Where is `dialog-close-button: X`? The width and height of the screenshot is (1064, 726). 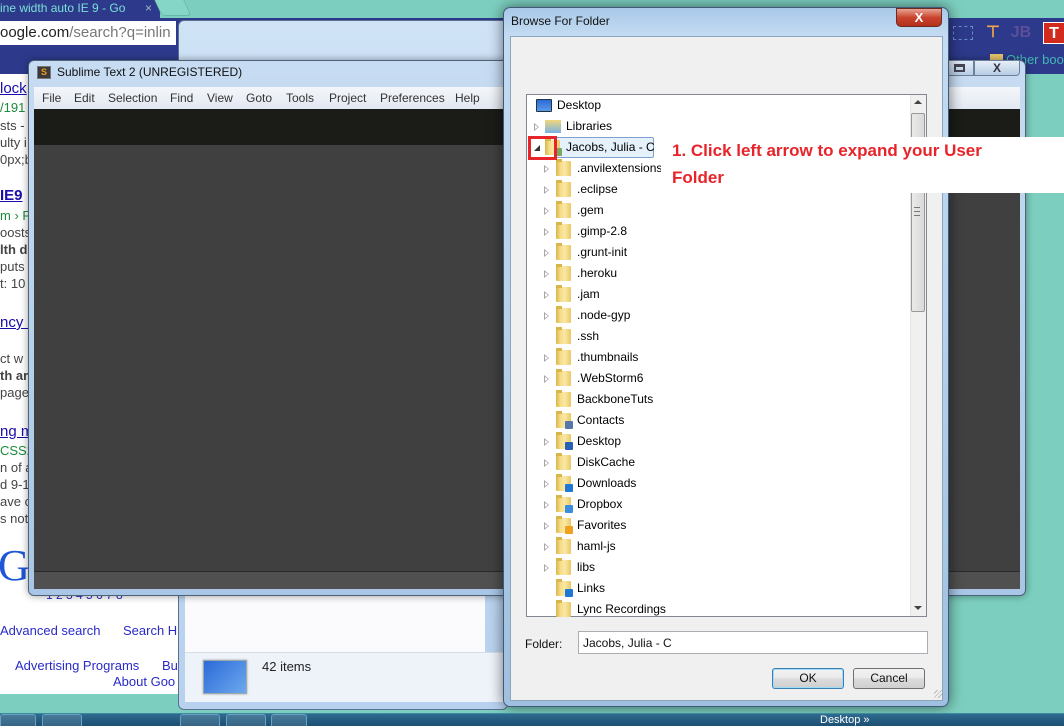 dialog-close-button: X is located at coordinates (919, 17).